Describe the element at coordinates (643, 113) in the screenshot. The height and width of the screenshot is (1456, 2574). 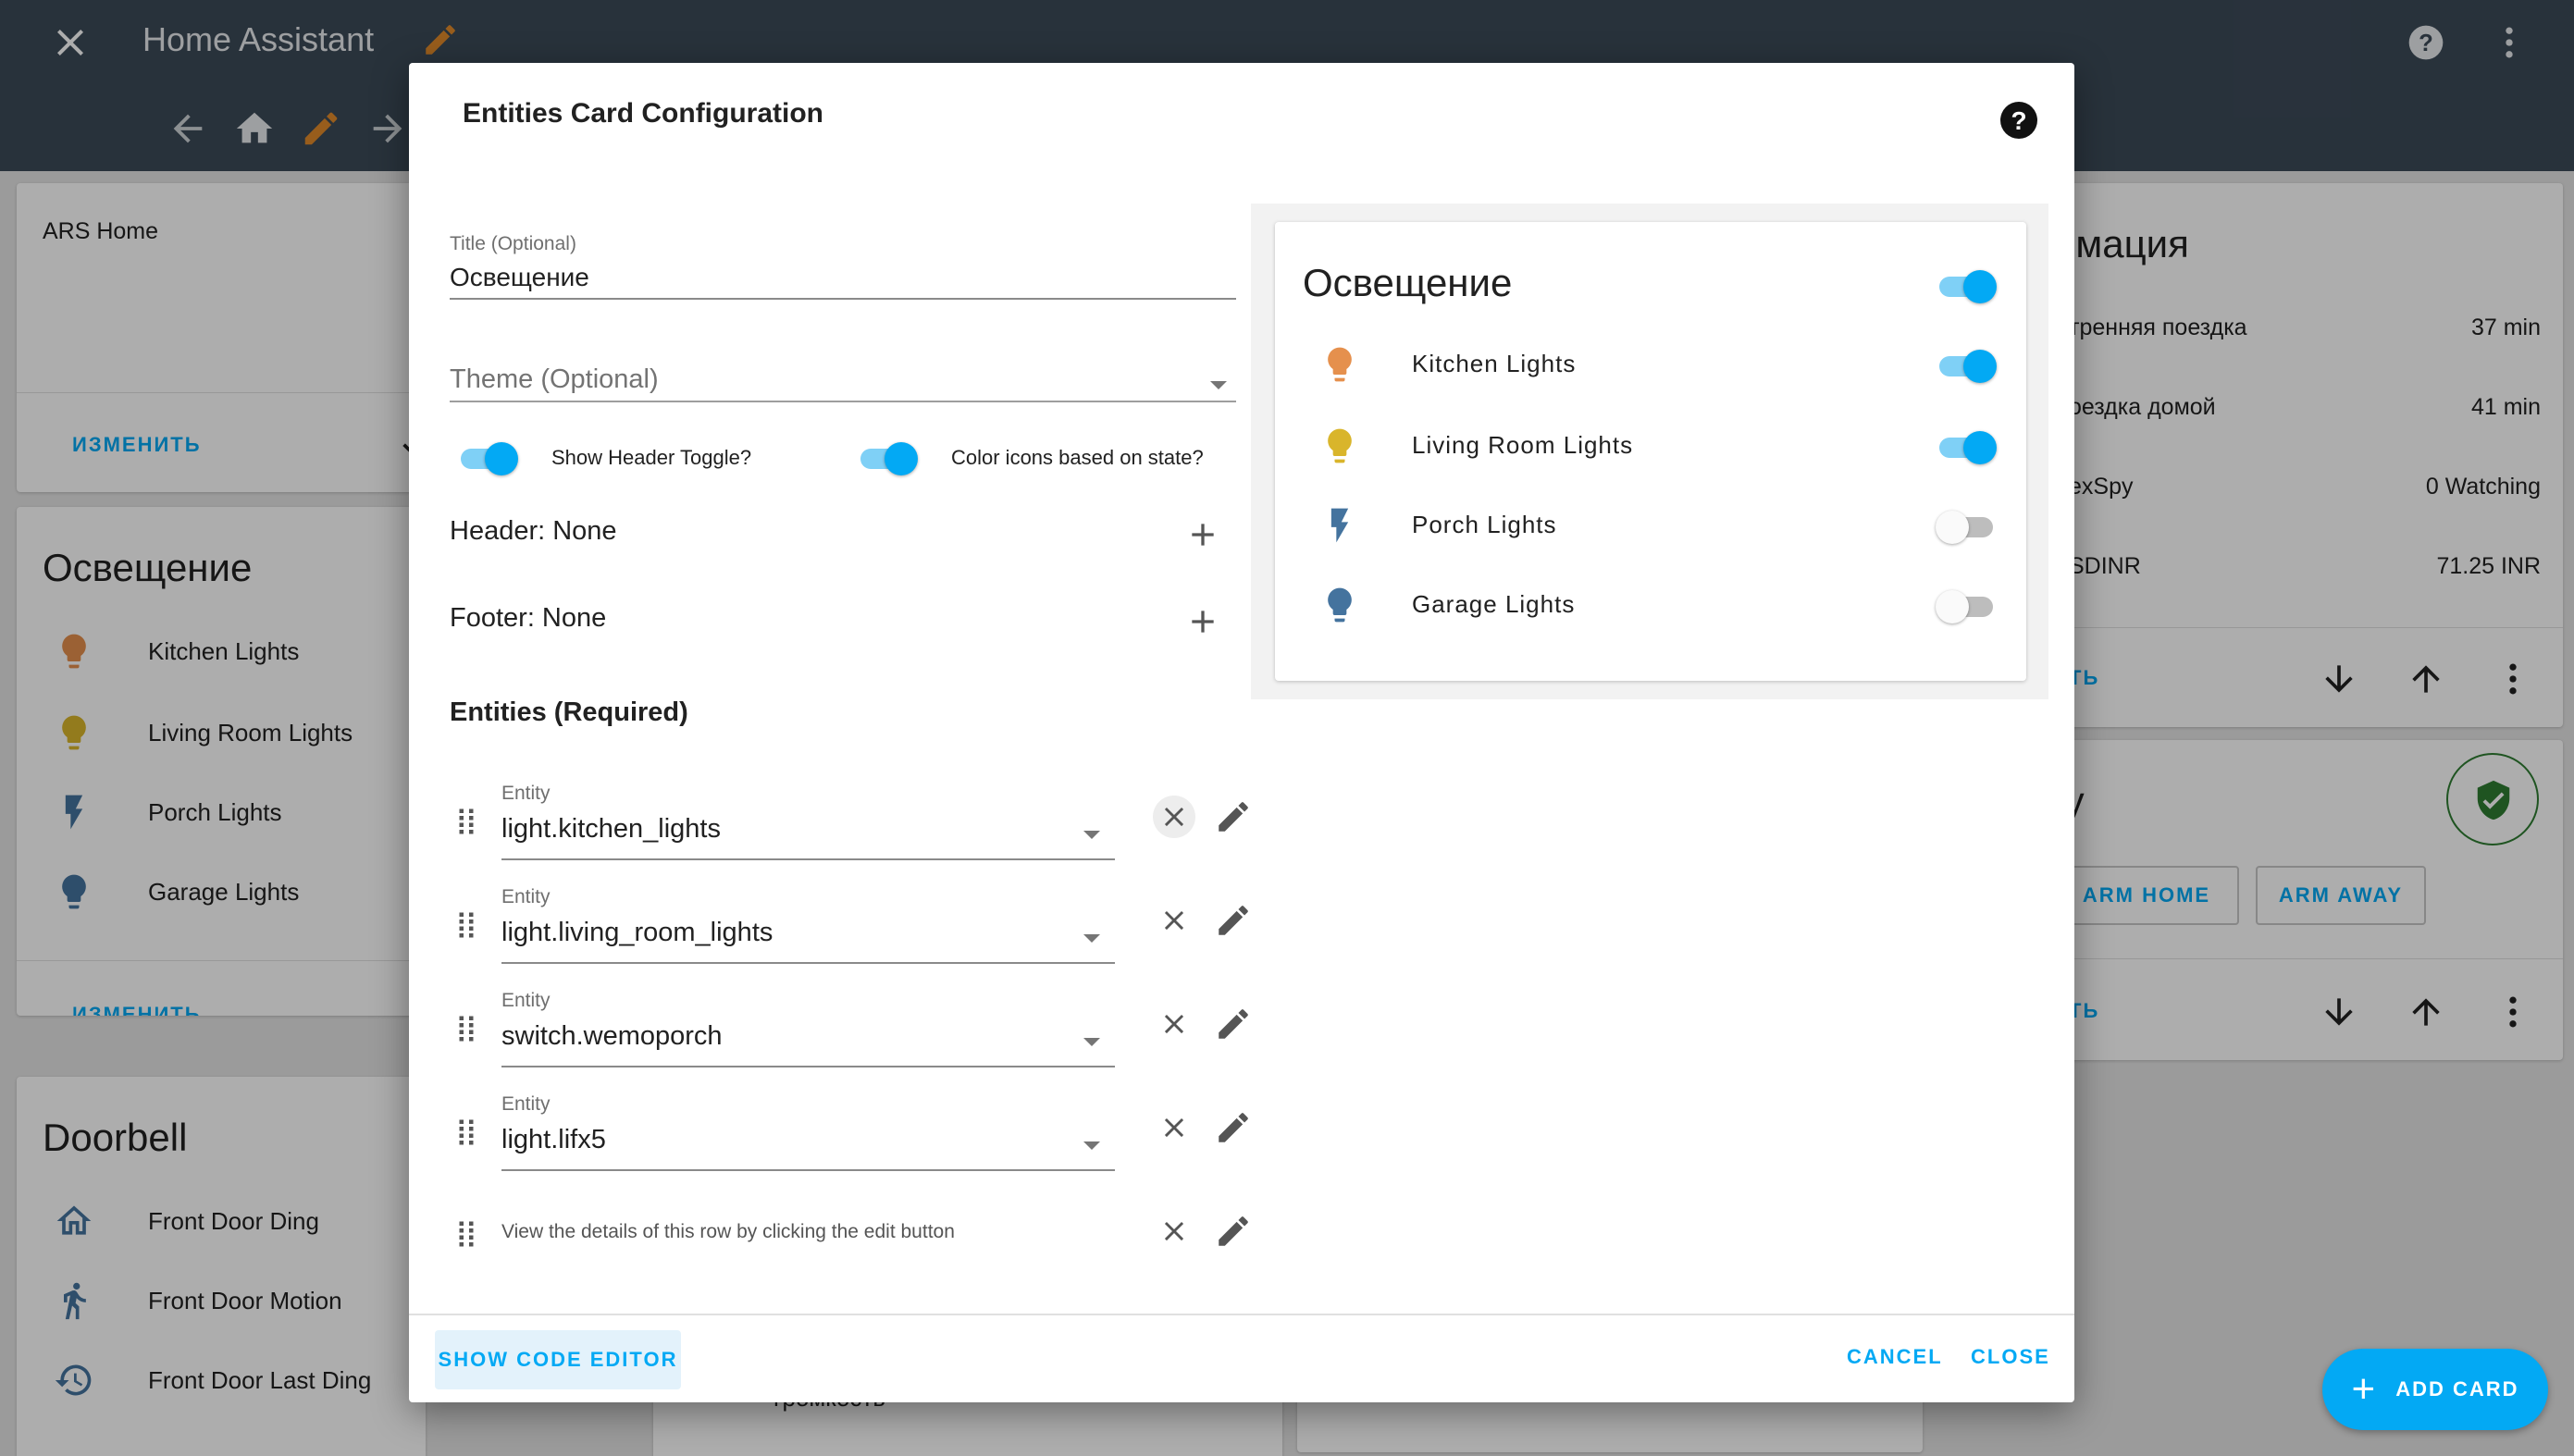
I see `dialog-title: Entities Card Configuration` at that location.